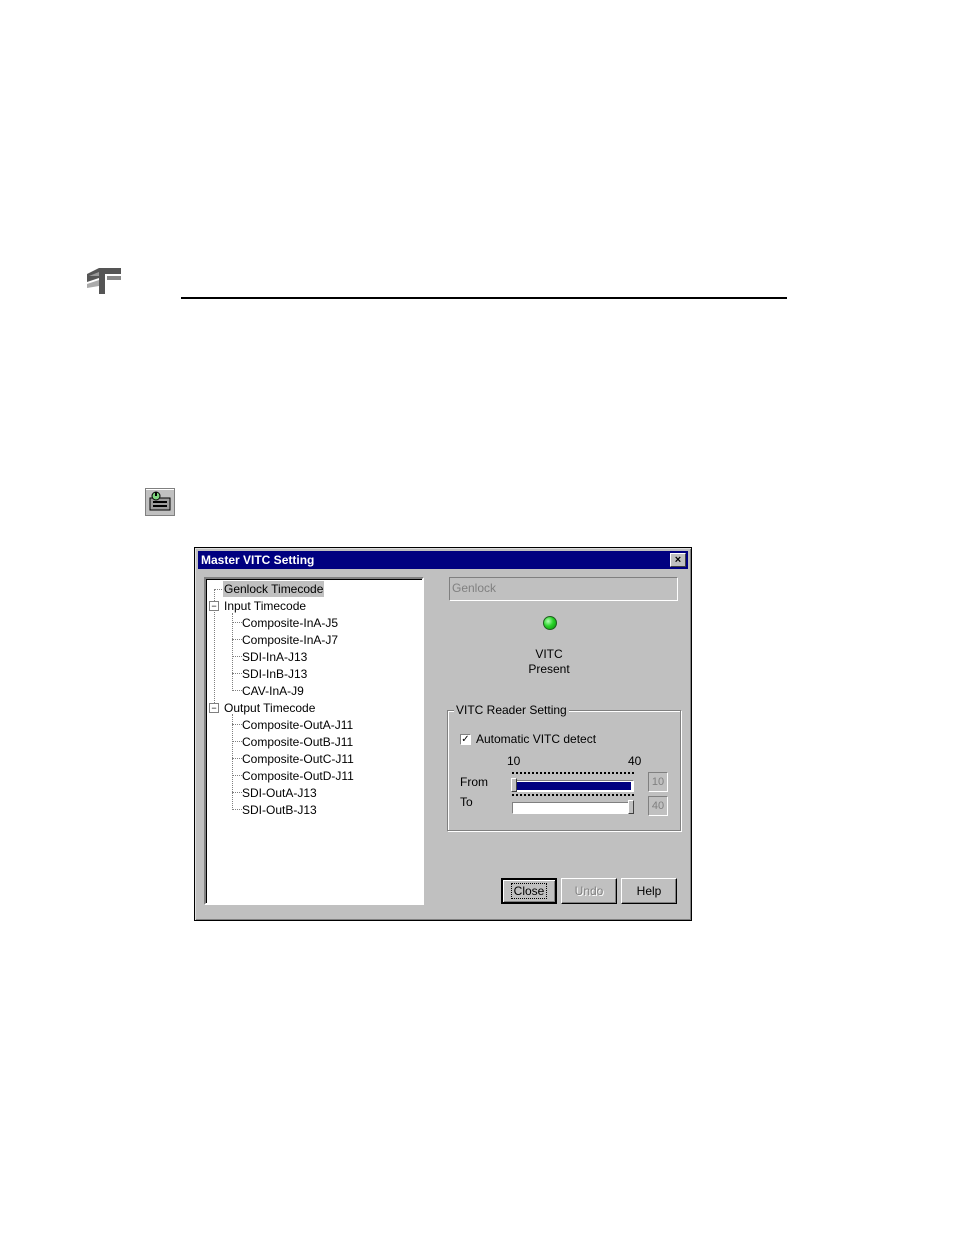 Image resolution: width=954 pixels, height=1235 pixels. Describe the element at coordinates (297, 725) in the screenshot. I see `tree-item-output: Composite-OutA-J11` at that location.